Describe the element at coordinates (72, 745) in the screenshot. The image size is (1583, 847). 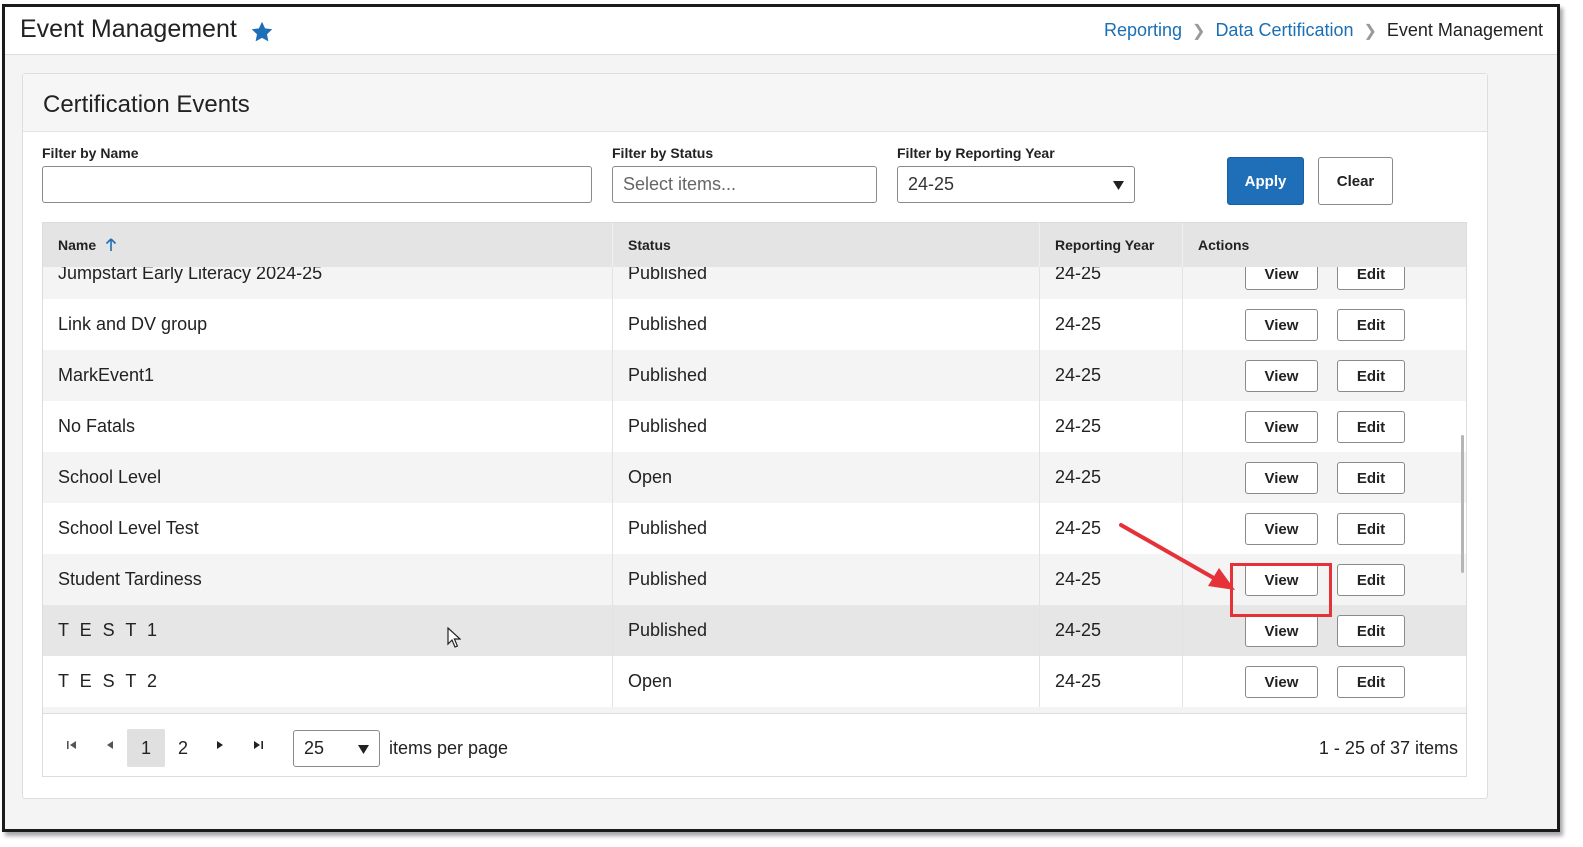
I see `first-page-icon` at that location.